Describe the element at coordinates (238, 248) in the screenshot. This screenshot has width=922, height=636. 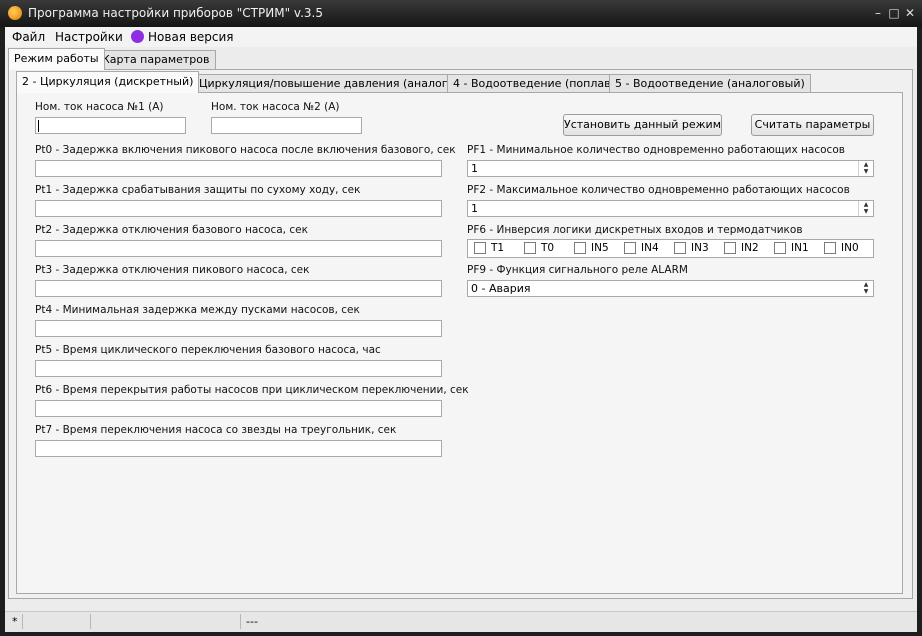
I see `pt2-input` at that location.